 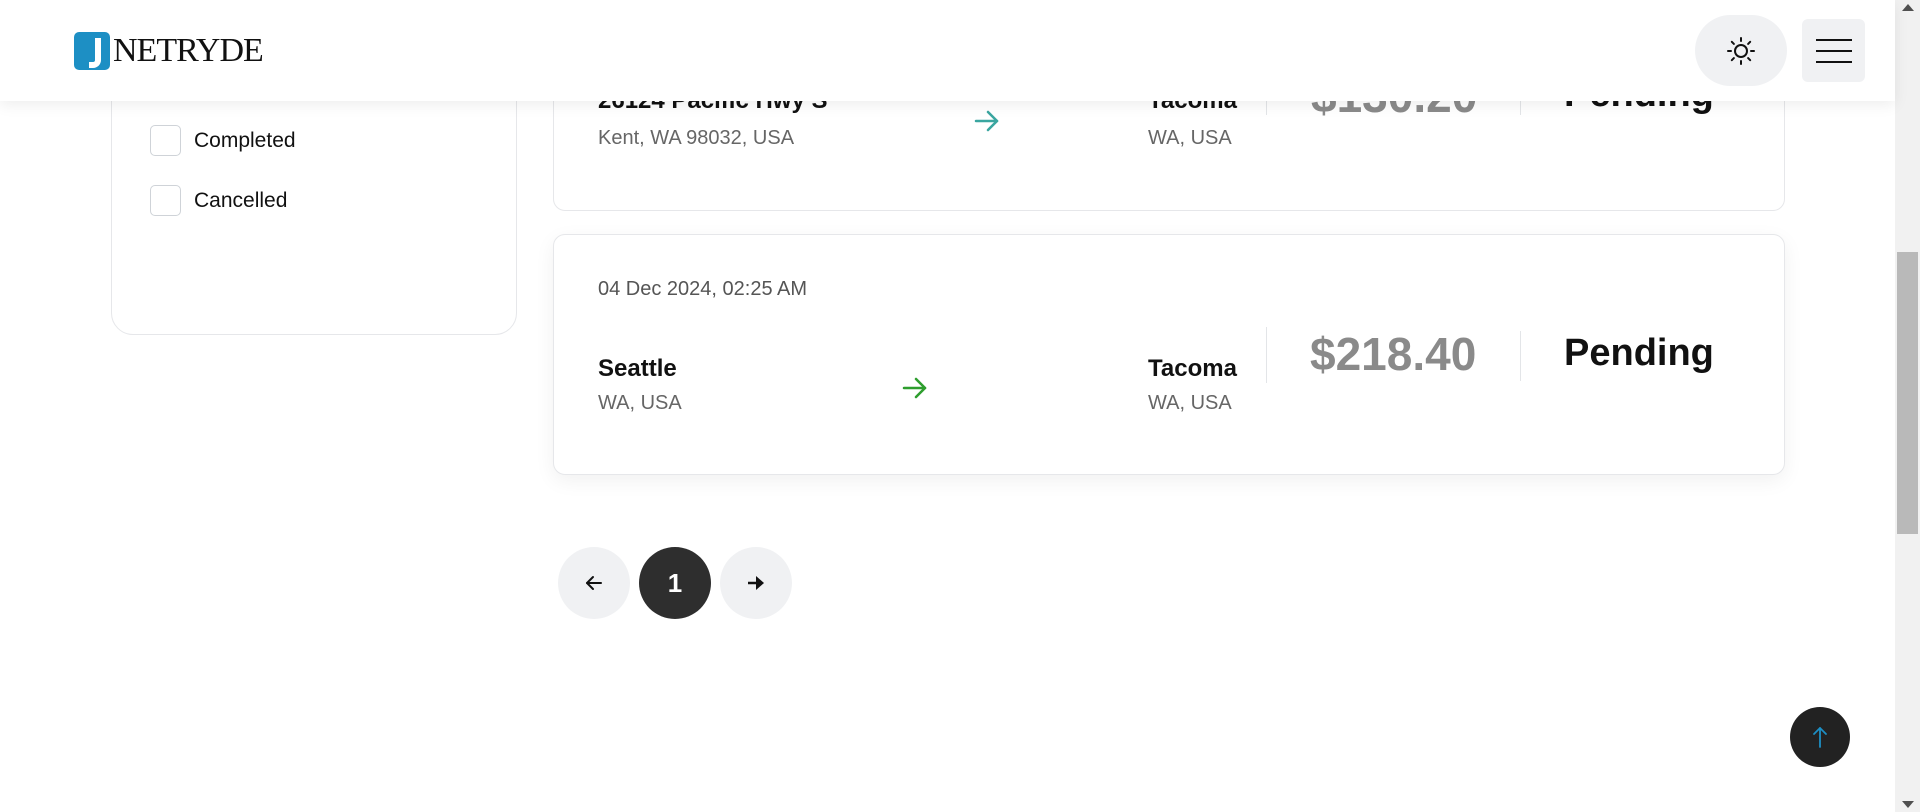 I want to click on logo: NETRYDE, so click(x=169, y=51).